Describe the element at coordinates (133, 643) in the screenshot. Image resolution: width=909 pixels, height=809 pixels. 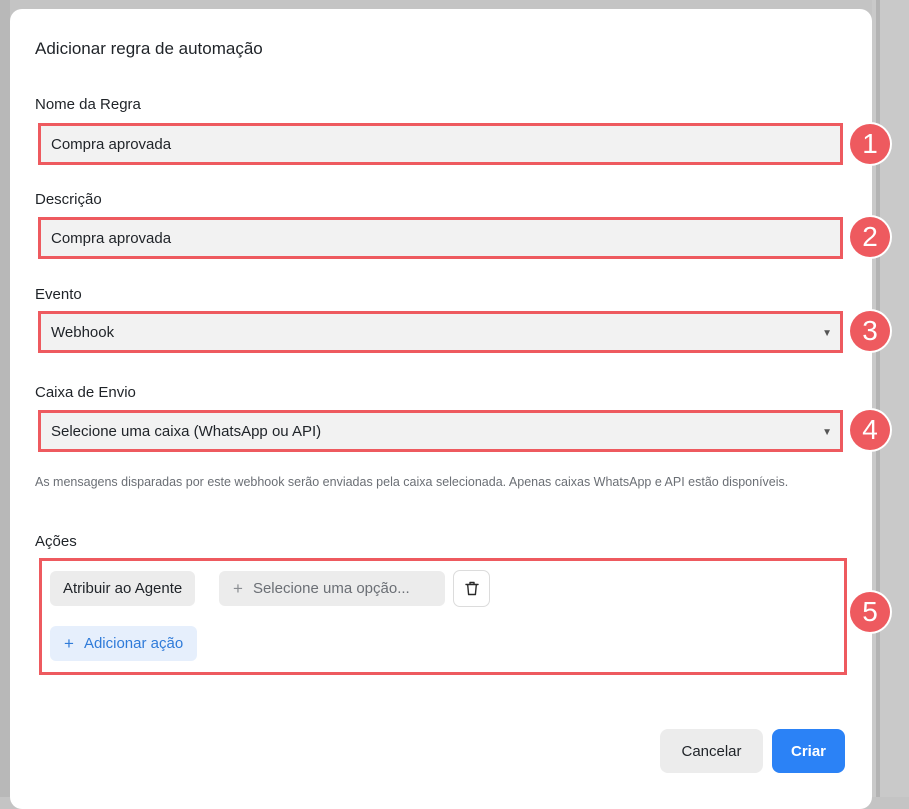
I see `add-action-label: Adicionar ação` at that location.